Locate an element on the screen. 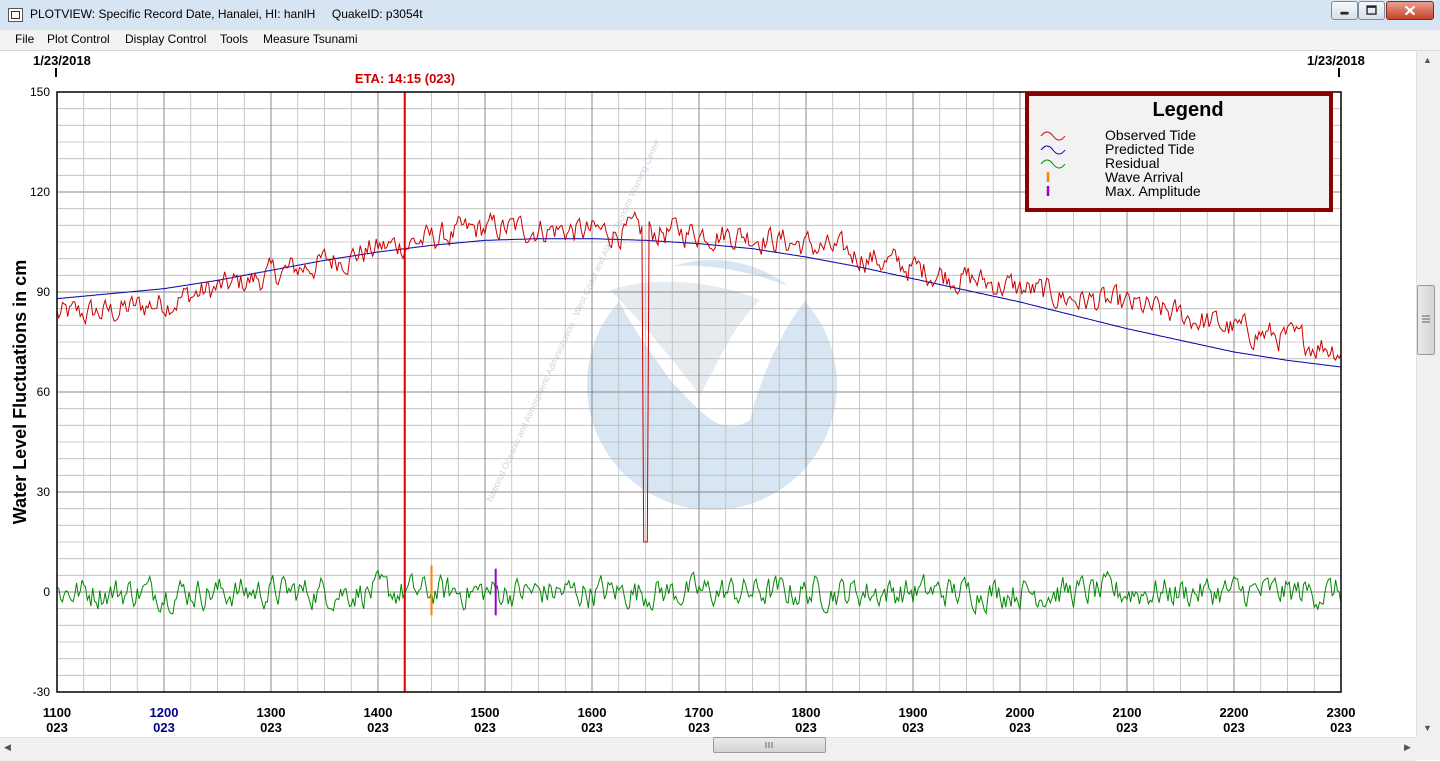 The height and width of the screenshot is (761, 1440). x-tick-time: 1200 is located at coordinates (164, 712).